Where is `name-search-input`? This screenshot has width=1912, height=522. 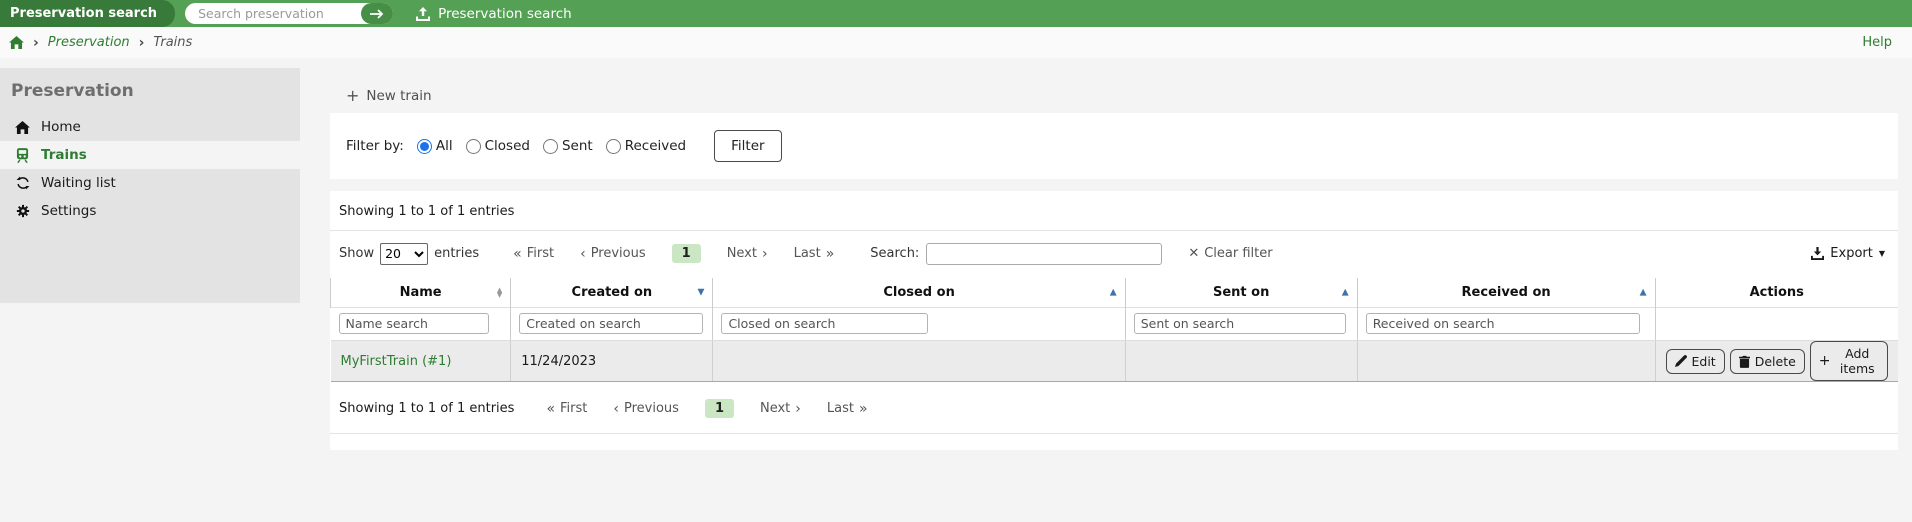
name-search-input is located at coordinates (413, 323).